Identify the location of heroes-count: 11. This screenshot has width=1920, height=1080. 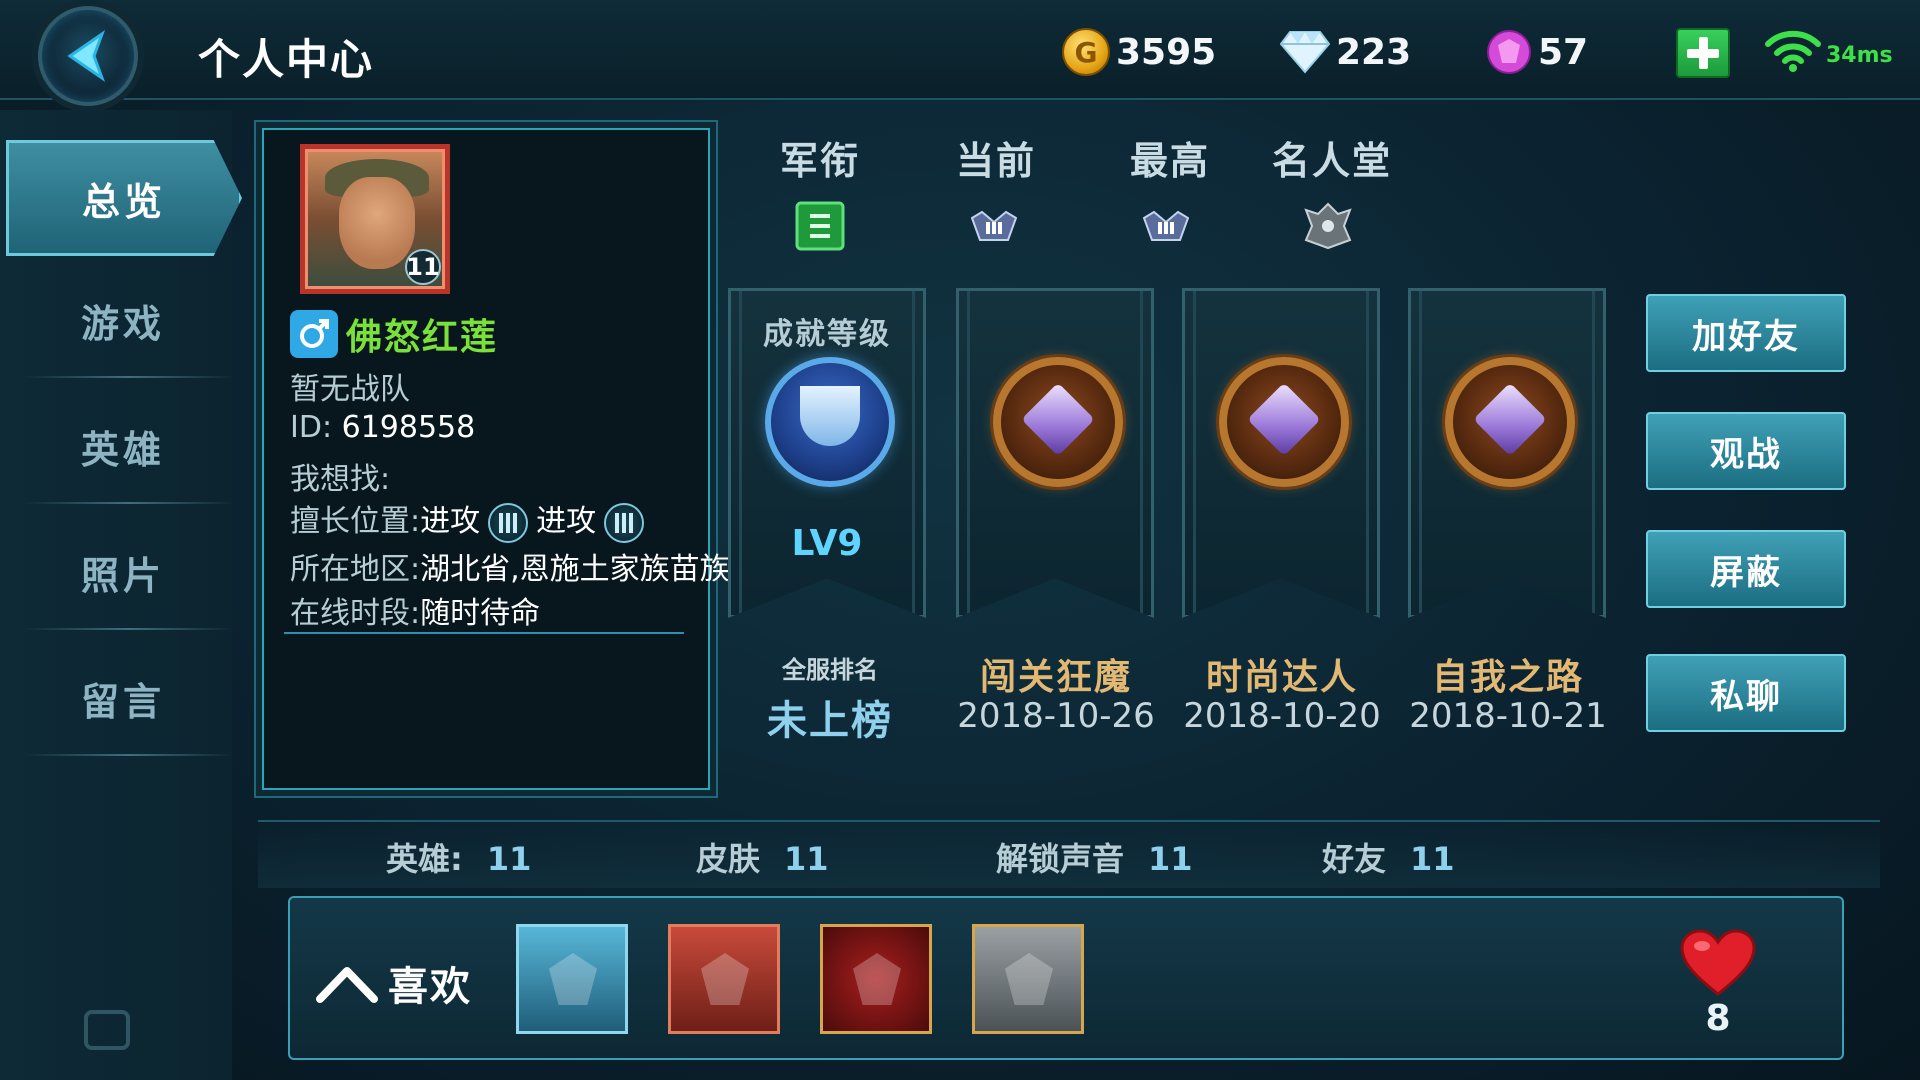
(509, 859).